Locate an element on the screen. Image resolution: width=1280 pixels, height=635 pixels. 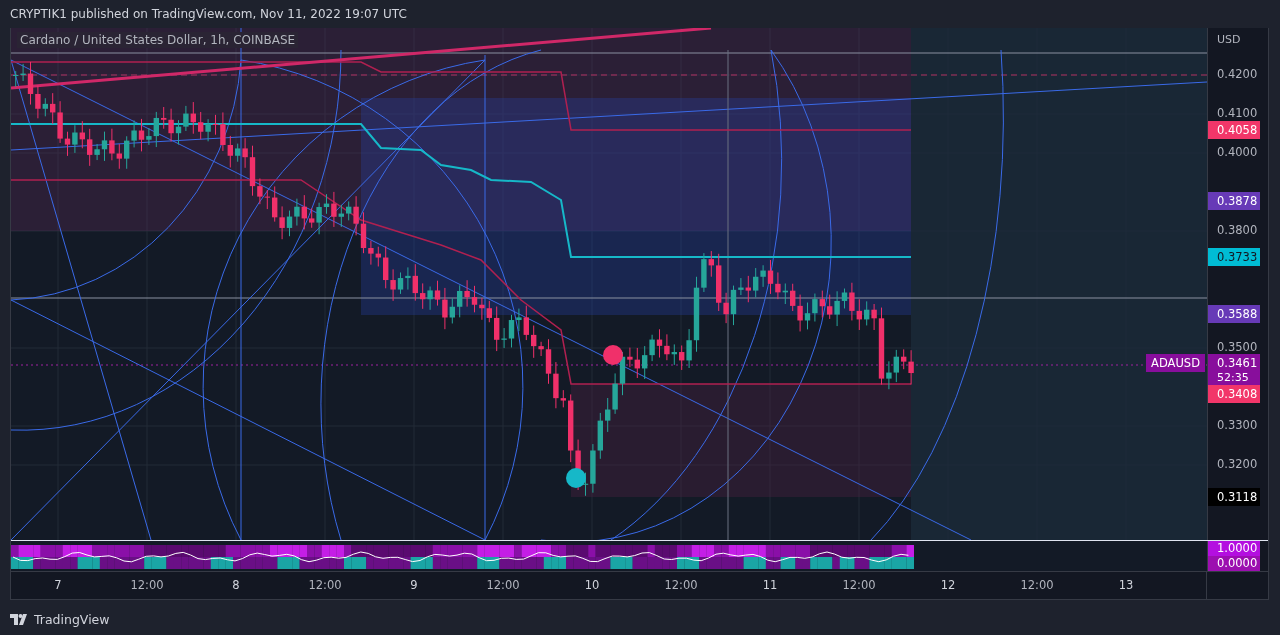
price-value: 0.3118 is located at coordinates (1238, 496).